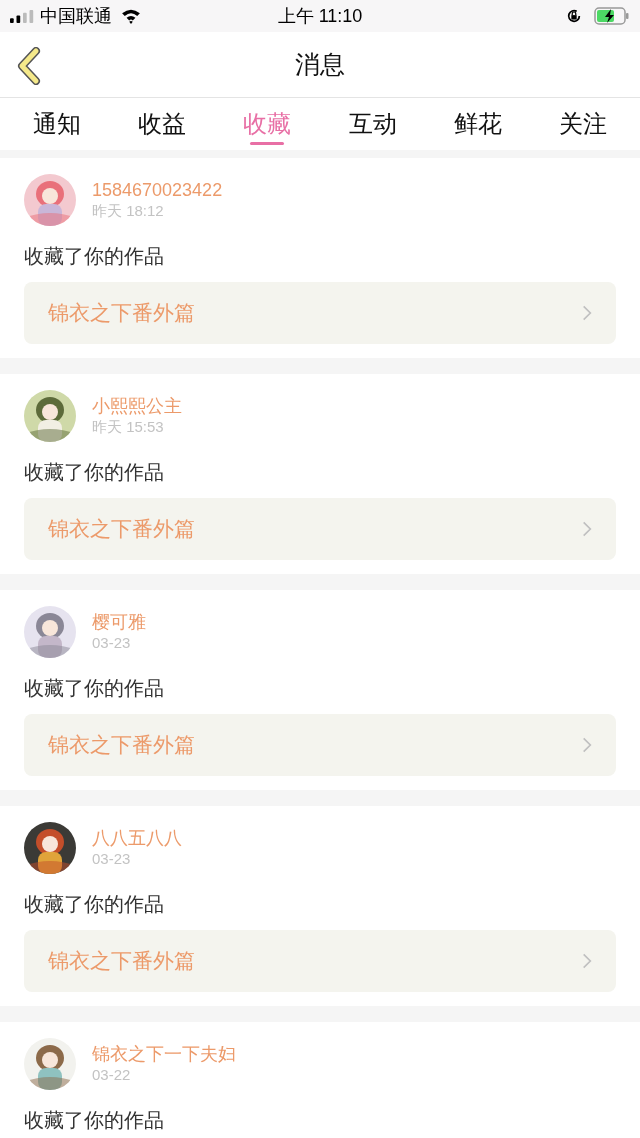  What do you see at coordinates (320, 16) in the screenshot?
I see `clock: 上午 11:10` at bounding box center [320, 16].